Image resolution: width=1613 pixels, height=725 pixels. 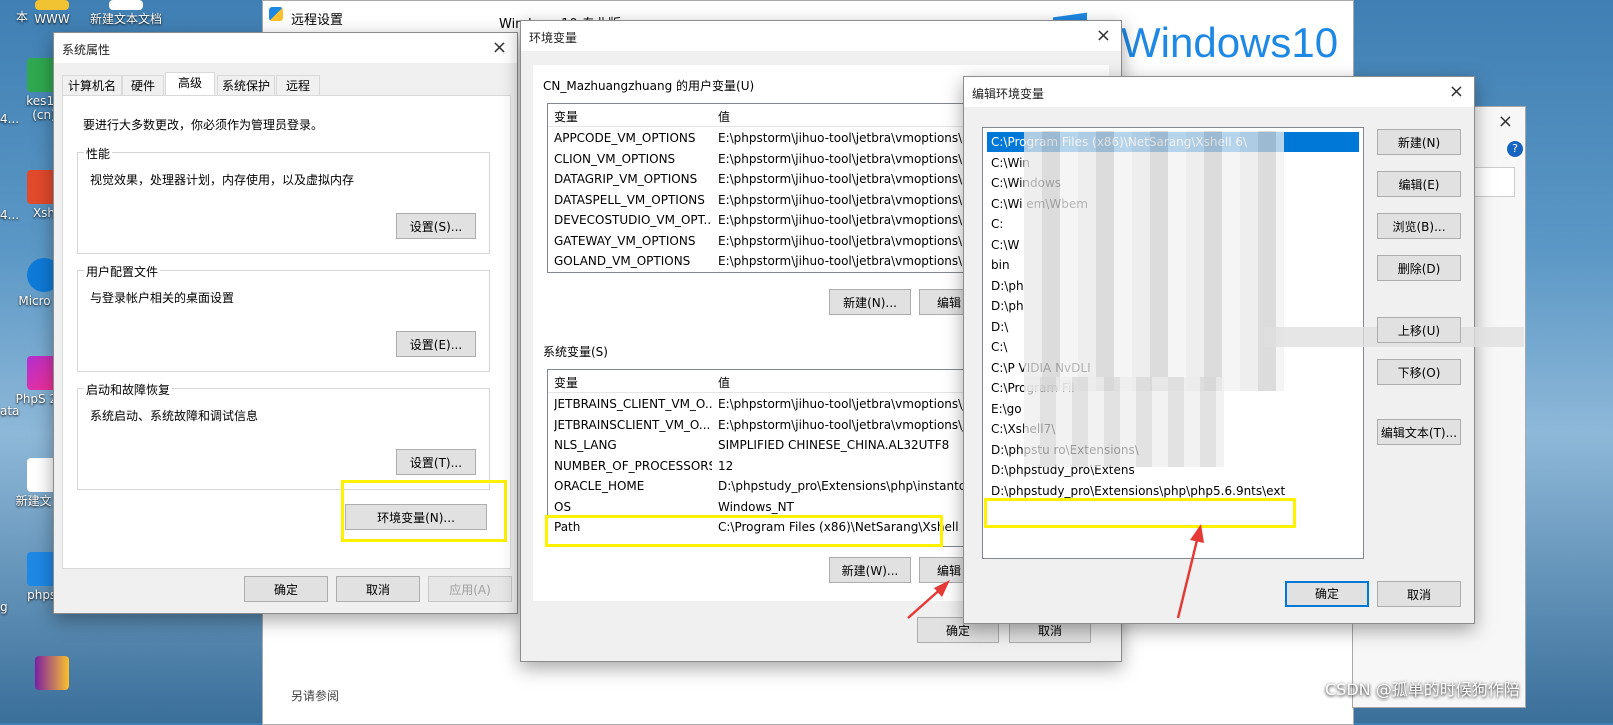 What do you see at coordinates (1055, 571) in the screenshot?
I see `annotation-arrows` at bounding box center [1055, 571].